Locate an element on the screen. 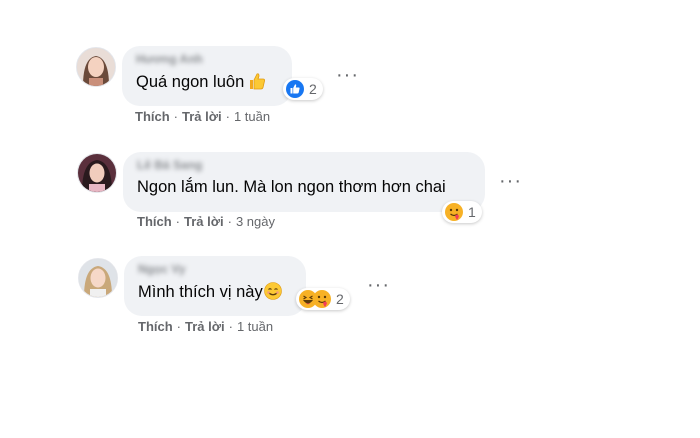  reaction-summary: 1 is located at coordinates (462, 212).